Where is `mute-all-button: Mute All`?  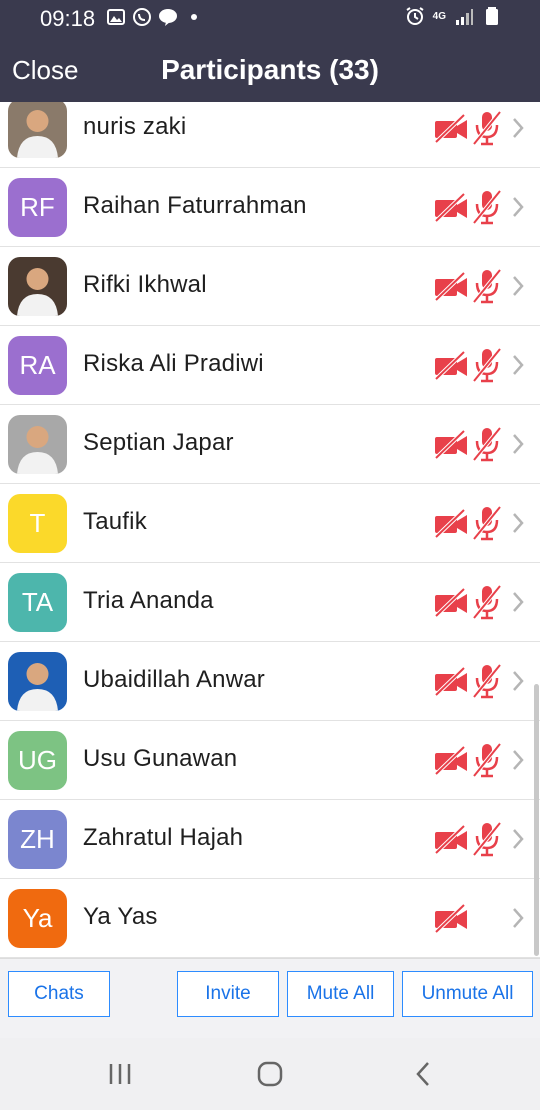 mute-all-button: Mute All is located at coordinates (340, 994).